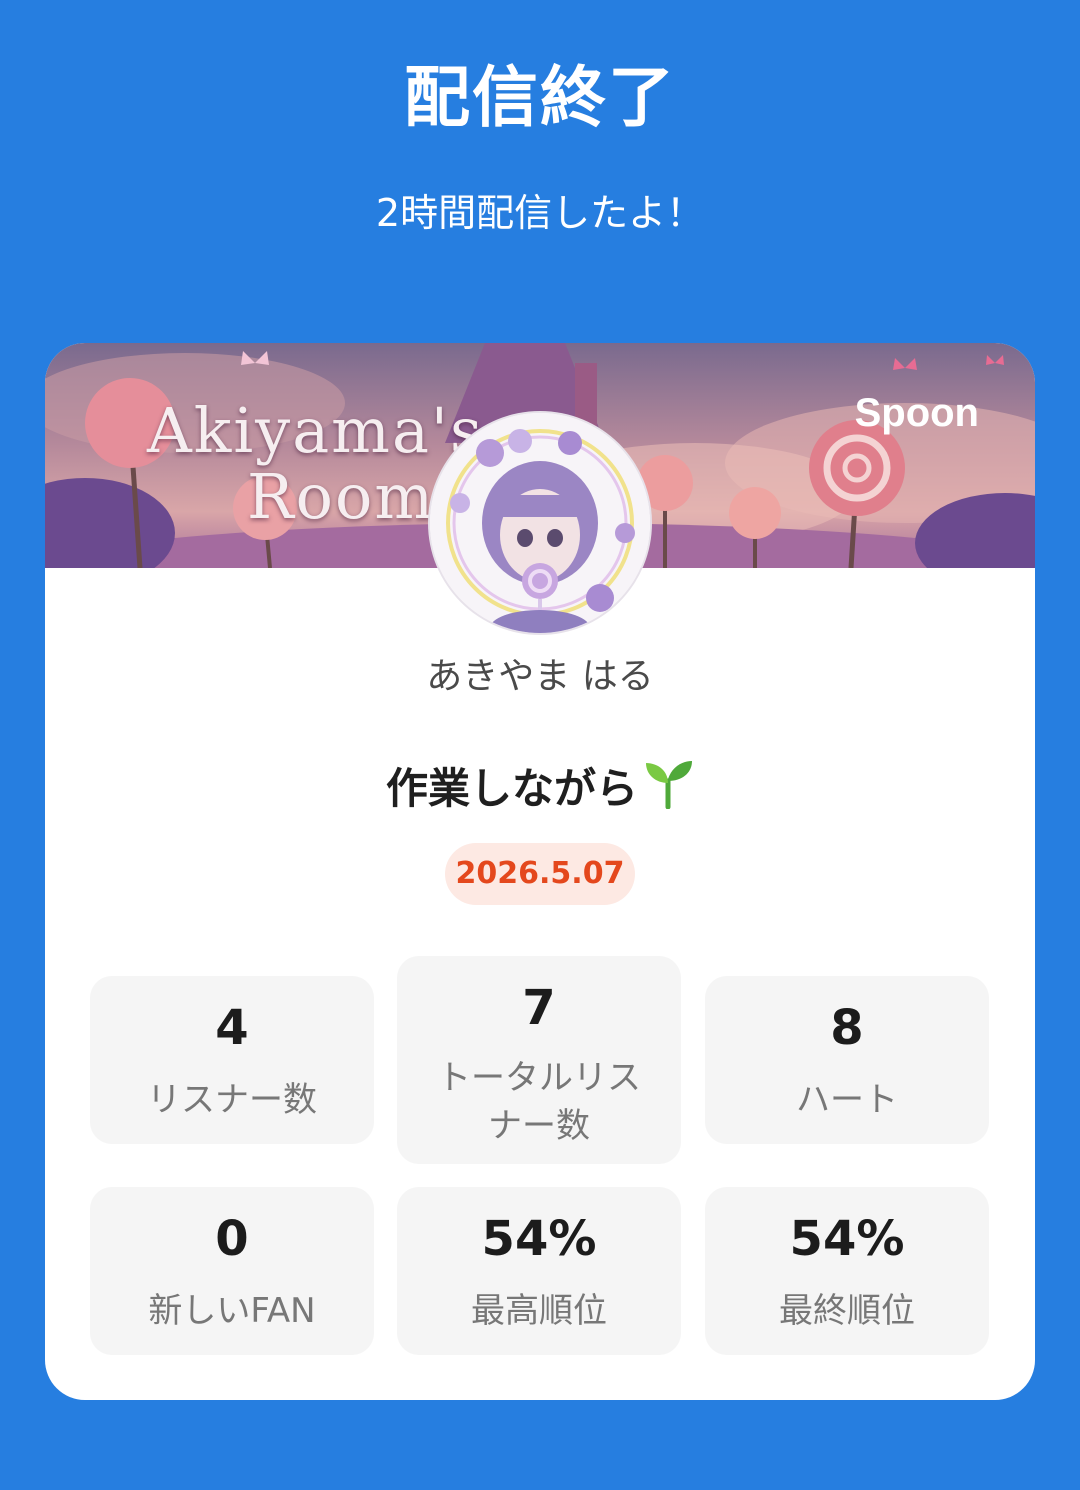 The image size is (1080, 1490). What do you see at coordinates (232, 1100) in the screenshot?
I see `stat-label: リスナー数` at bounding box center [232, 1100].